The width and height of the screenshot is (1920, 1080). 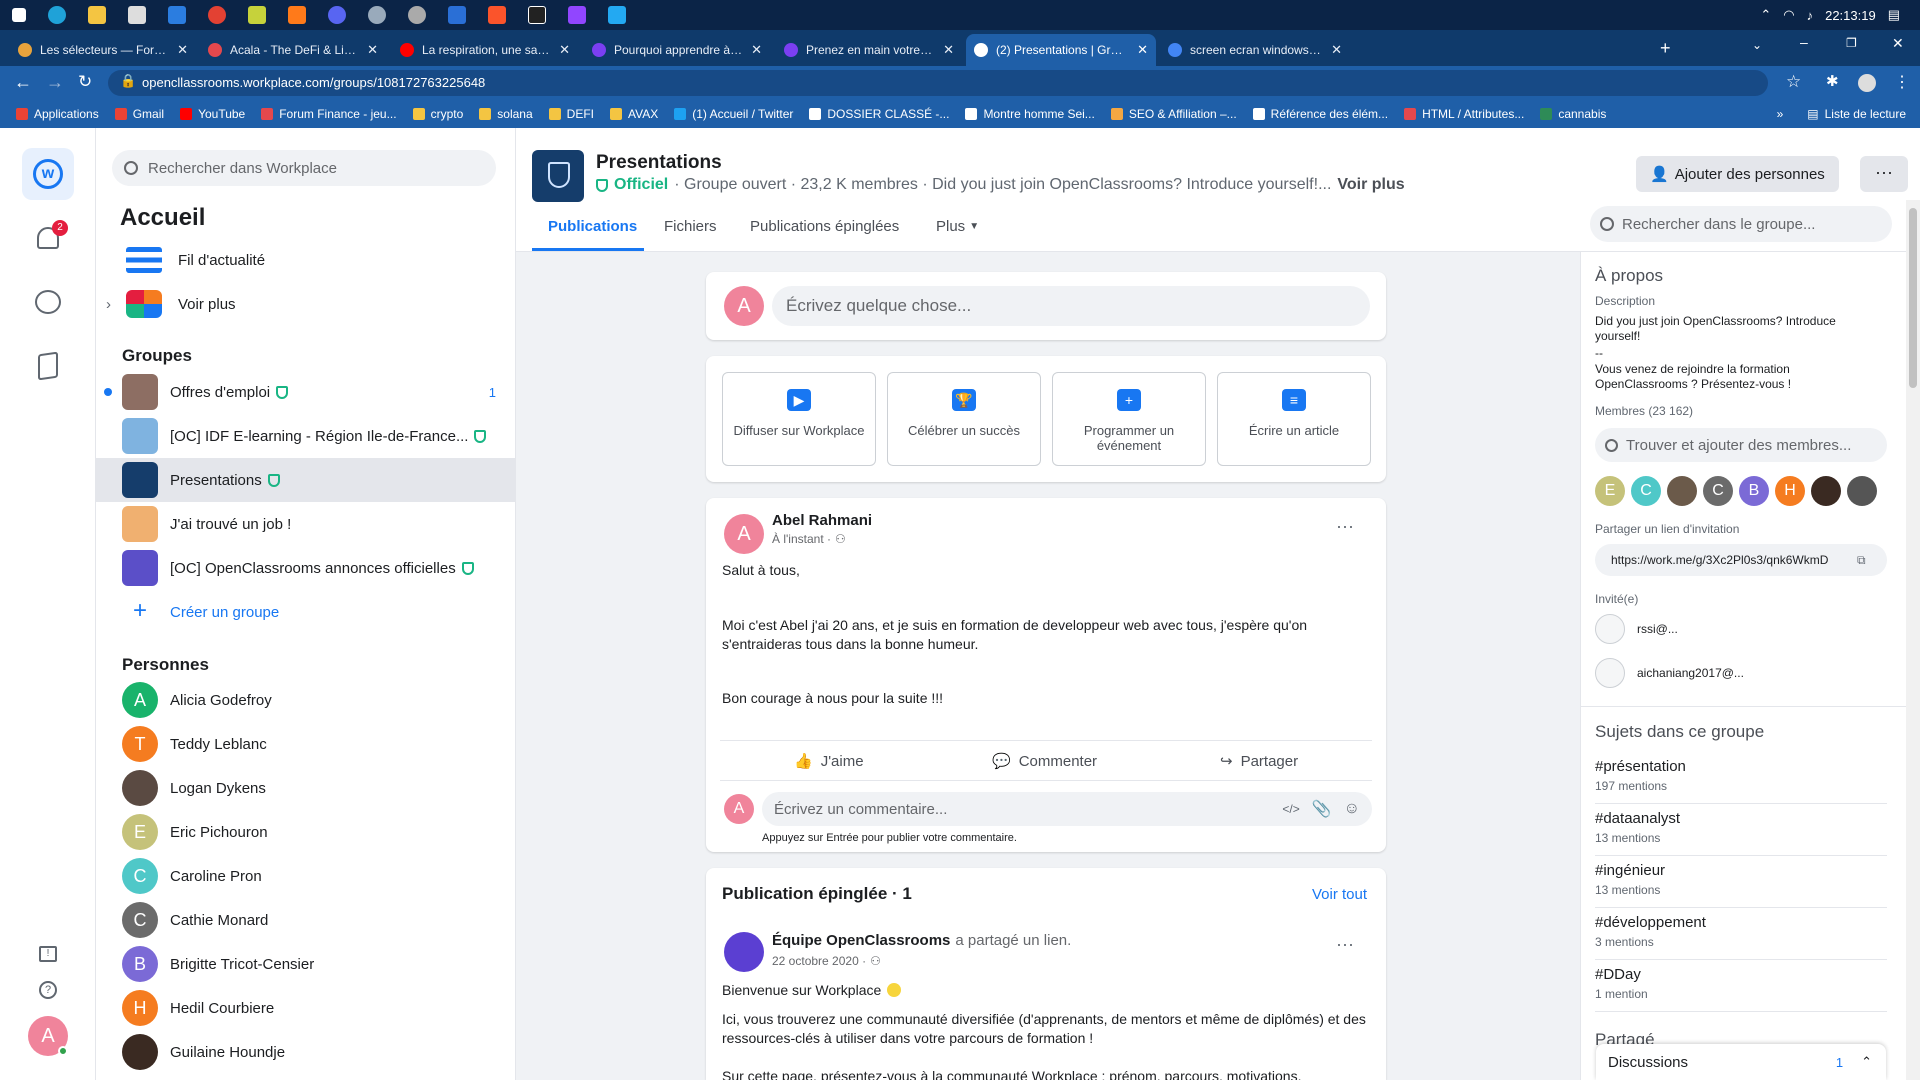 What do you see at coordinates (306, 524) in the screenshot?
I see `sidebar-group-item: J'ai trouvé un job !` at bounding box center [306, 524].